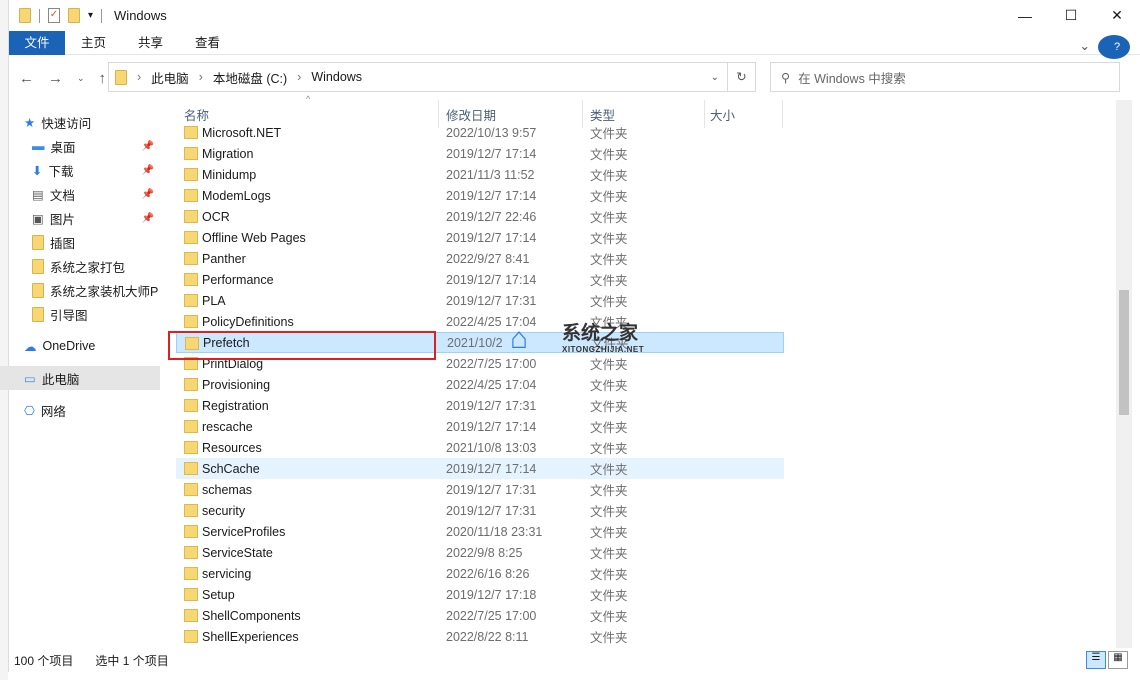 The image size is (1140, 680). I want to click on tab-view: 查看, so click(207, 43).